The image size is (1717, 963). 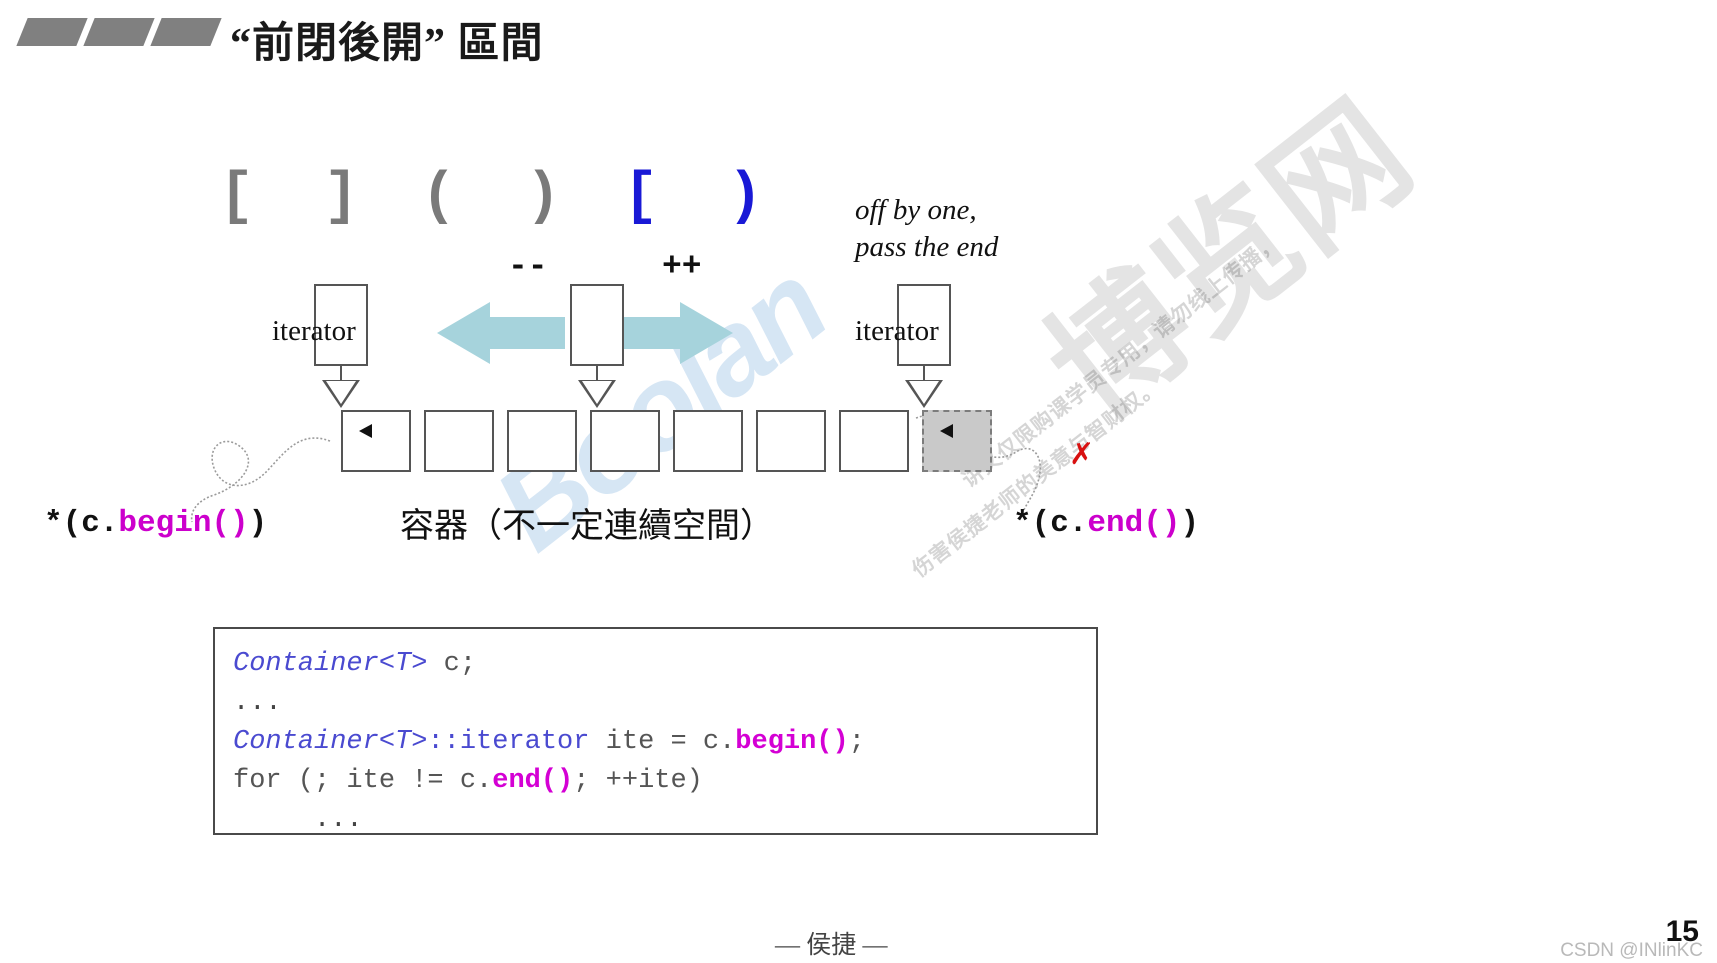 I want to click on begin-iterator-pointer-arrow, so click(x=341, y=394).